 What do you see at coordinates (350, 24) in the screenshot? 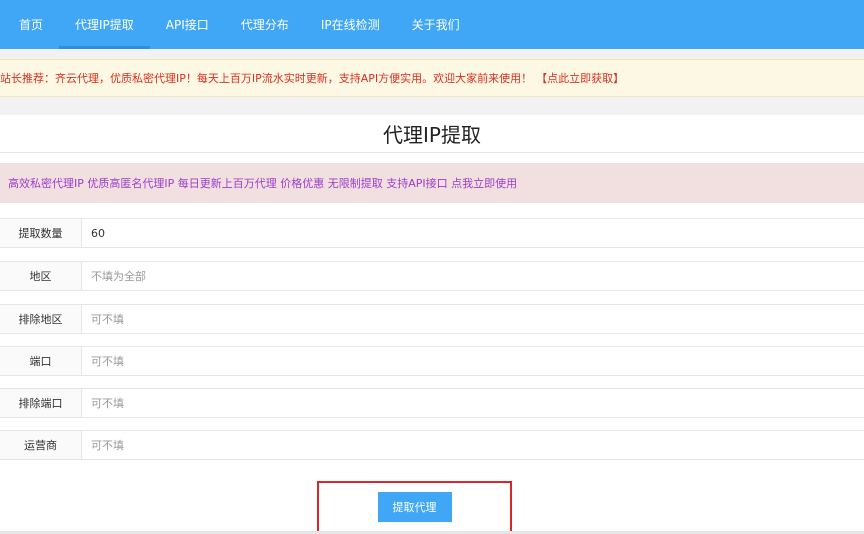
I see `nav-item-ip-check: IP在线检测` at bounding box center [350, 24].